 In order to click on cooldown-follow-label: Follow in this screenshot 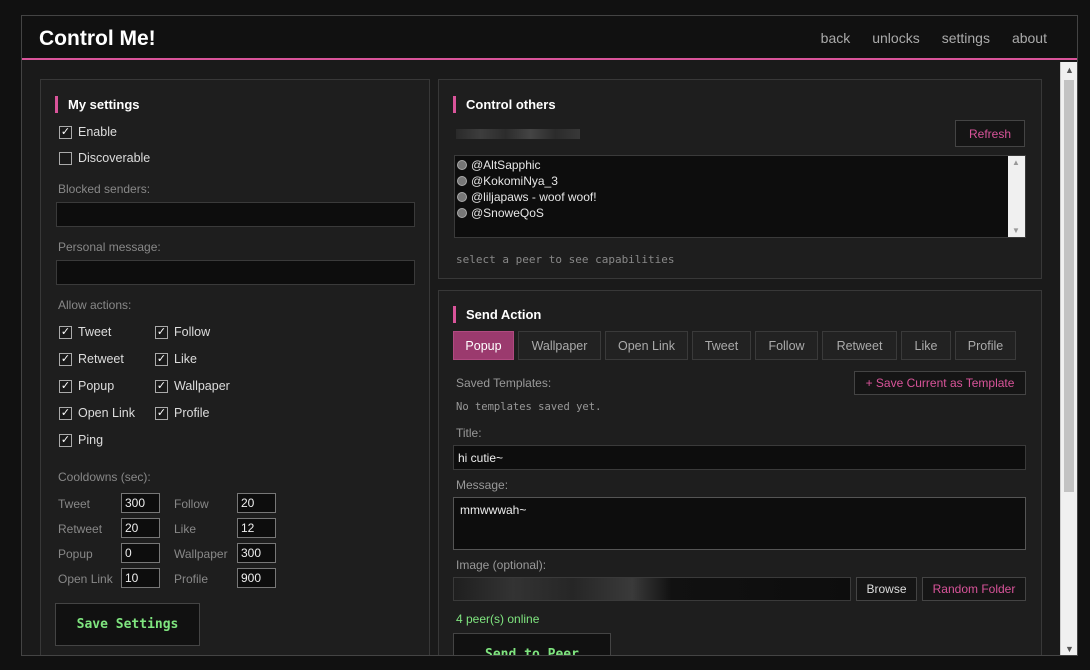, I will do `click(191, 504)`.